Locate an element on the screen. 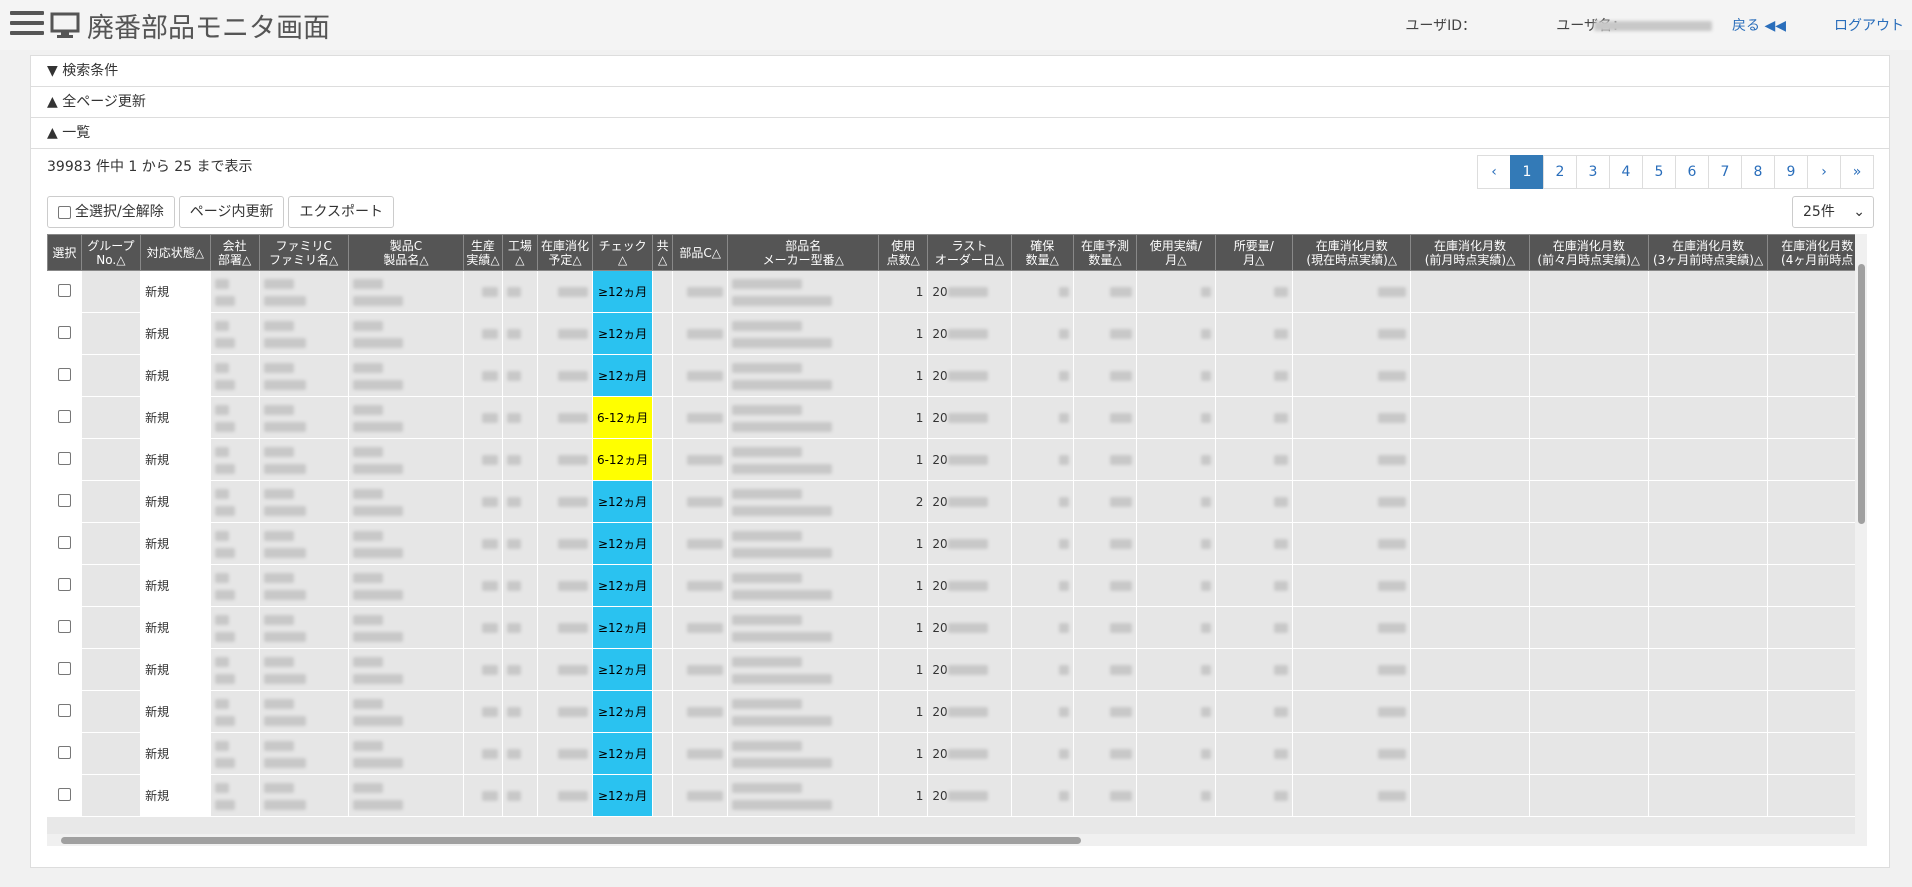 The height and width of the screenshot is (887, 1912). back-link: 戻る ◀◀ is located at coordinates (1759, 25).